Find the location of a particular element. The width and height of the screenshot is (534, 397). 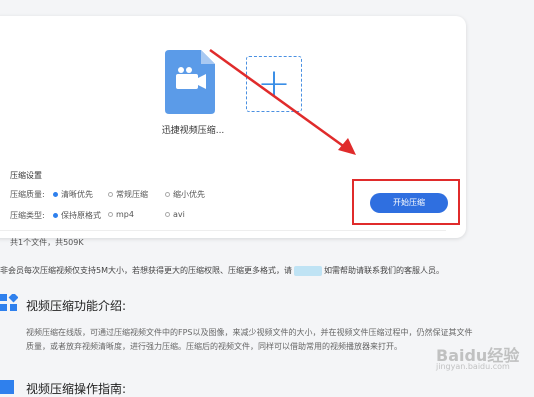

quality-option-small: 缩小优先 is located at coordinates (185, 194).